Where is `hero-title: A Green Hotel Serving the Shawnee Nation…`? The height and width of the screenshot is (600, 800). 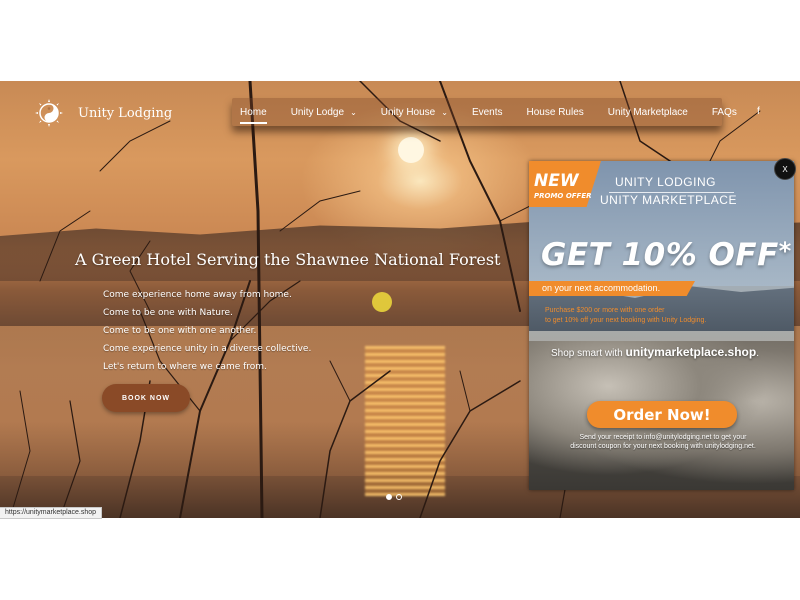
hero-title: A Green Hotel Serving the Shawnee Nation… is located at coordinates (288, 259).